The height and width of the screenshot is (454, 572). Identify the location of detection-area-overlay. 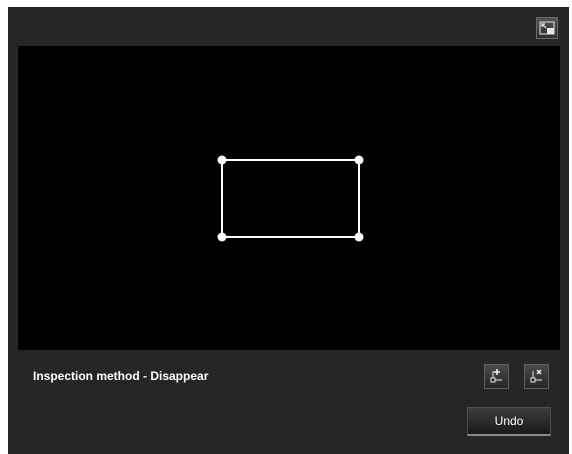
(290, 198).